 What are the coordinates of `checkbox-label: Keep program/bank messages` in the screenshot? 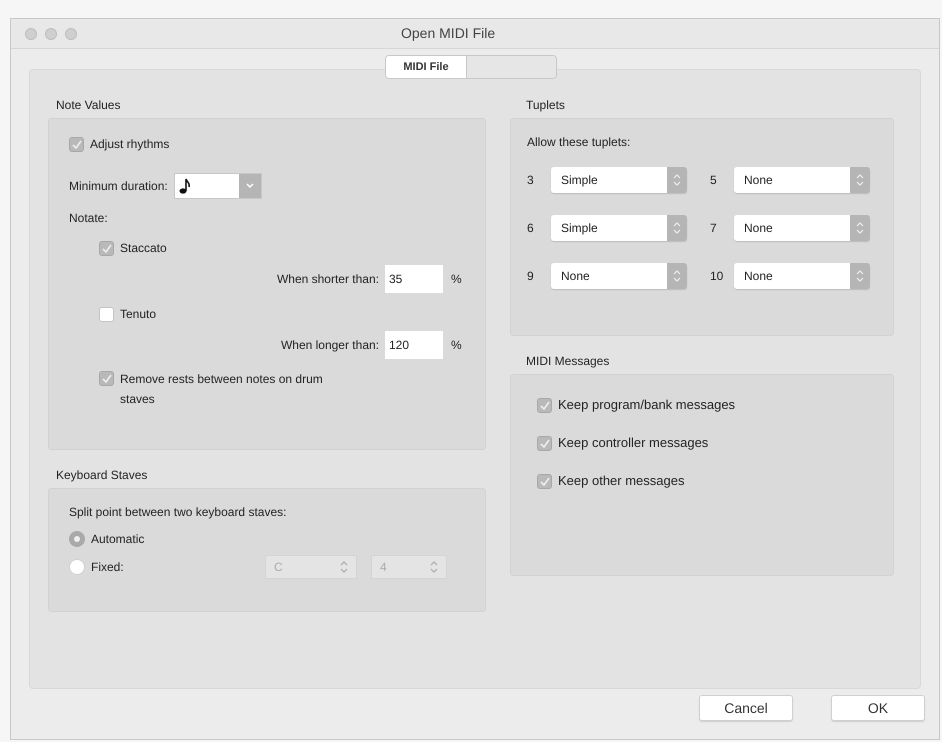 It's located at (647, 405).